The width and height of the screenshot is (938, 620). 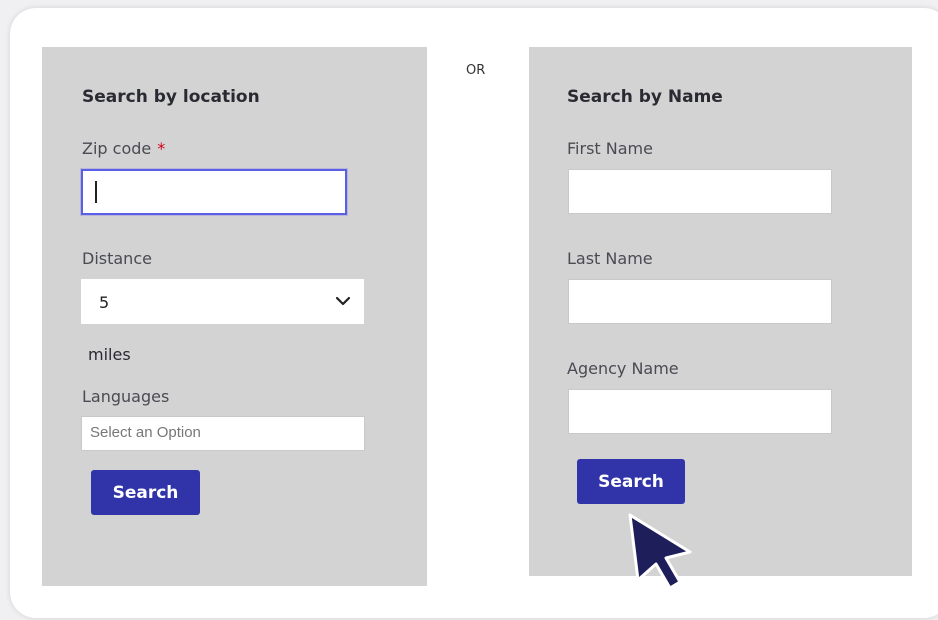 I want to click on zip-code-label: Zip code *, so click(x=123, y=148).